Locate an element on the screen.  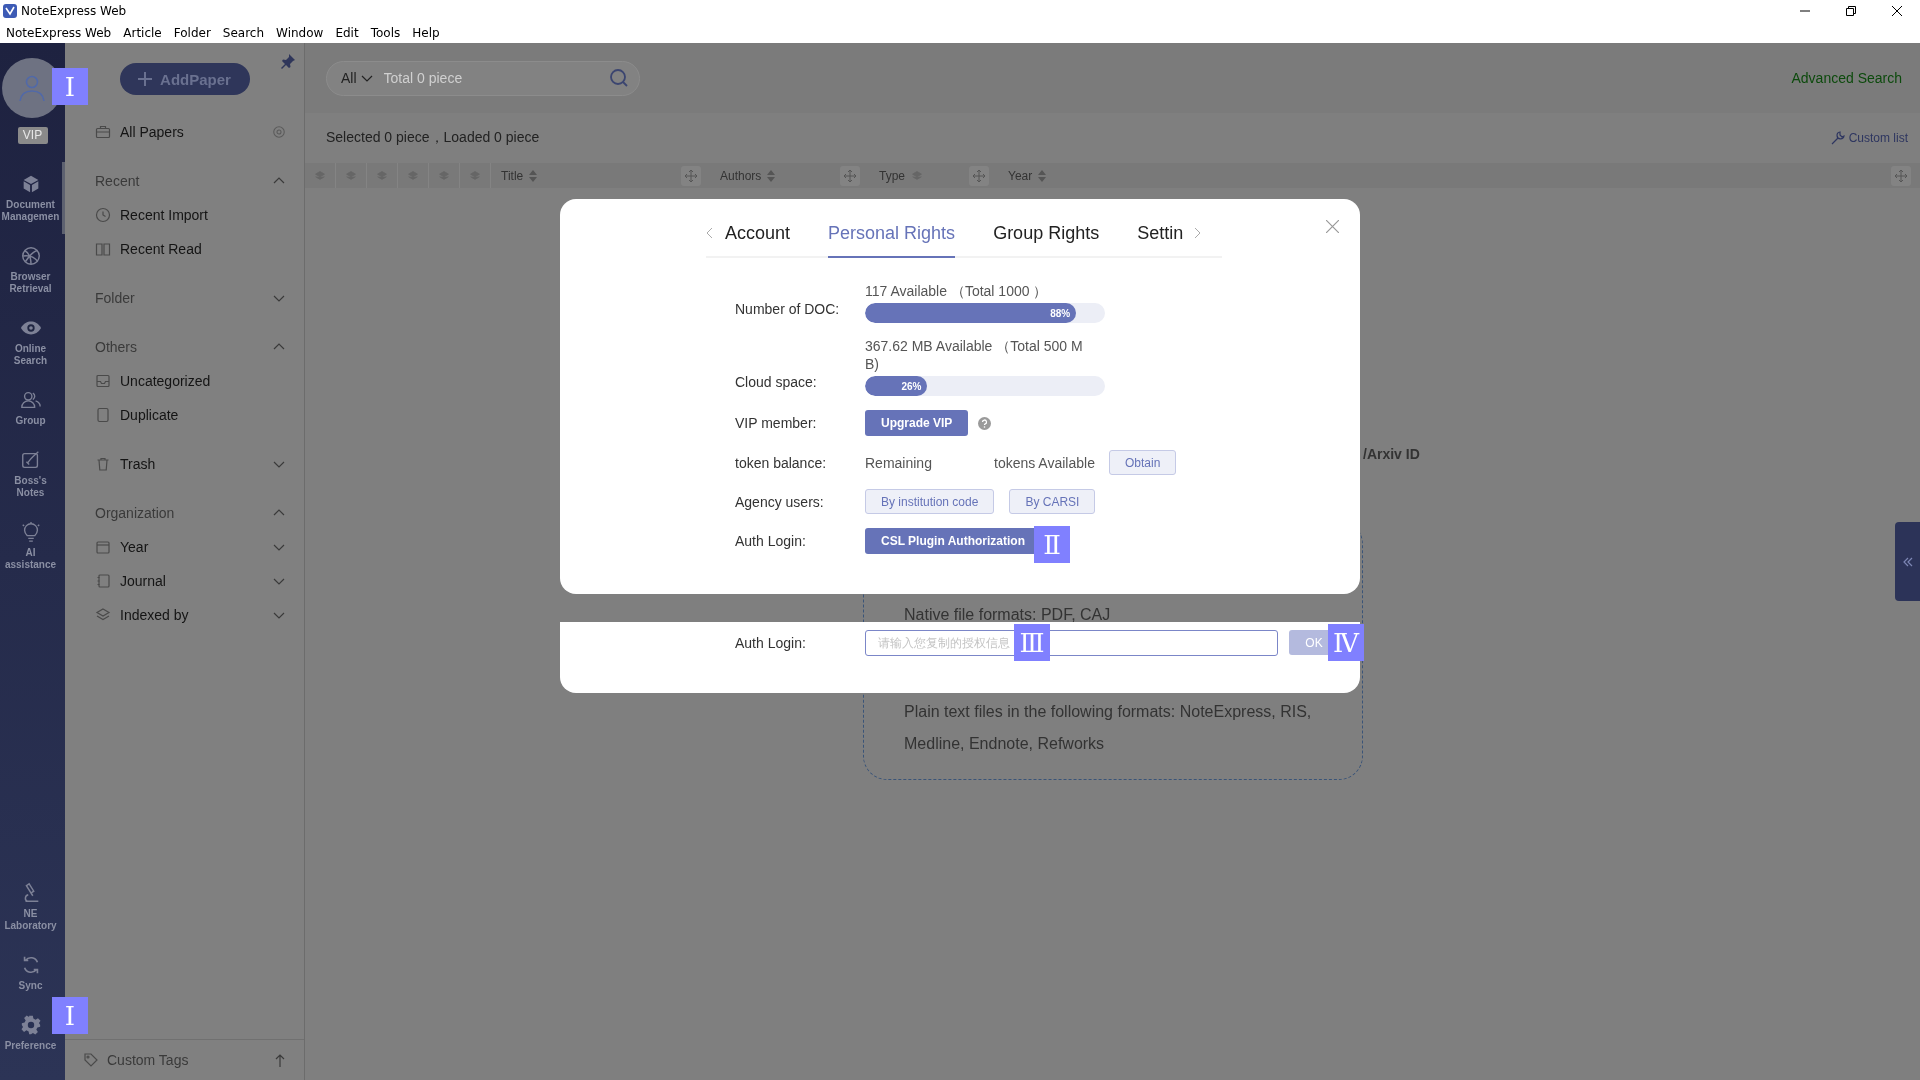
nav-rail-item: Online Search is located at coordinates (32, 342).